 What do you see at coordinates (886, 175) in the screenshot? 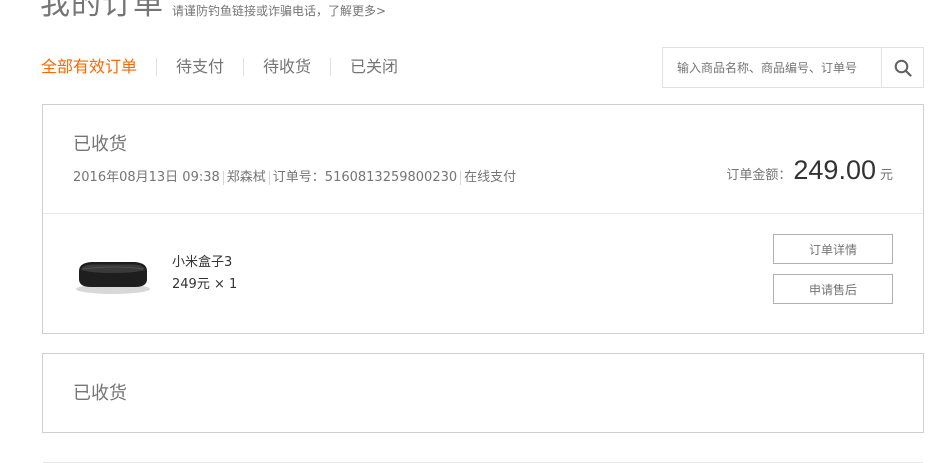
I see `order-total-unit: 元` at bounding box center [886, 175].